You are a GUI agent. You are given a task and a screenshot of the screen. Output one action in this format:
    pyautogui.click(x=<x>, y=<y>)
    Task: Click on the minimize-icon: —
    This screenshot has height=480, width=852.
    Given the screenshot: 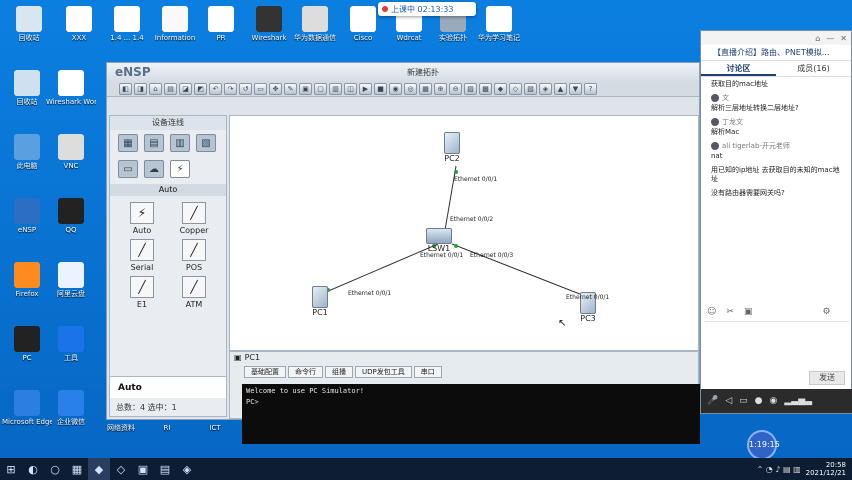 What is the action you would take?
    pyautogui.click(x=830, y=38)
    